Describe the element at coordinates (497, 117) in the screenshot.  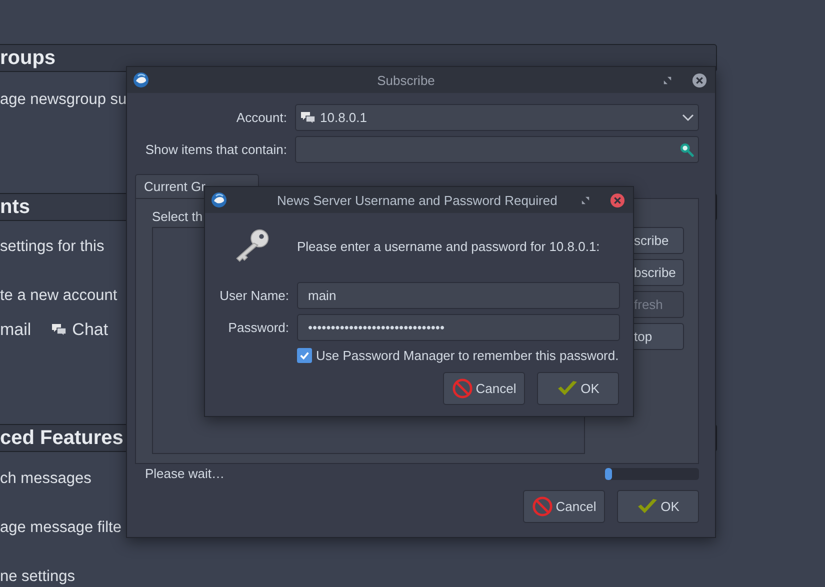
I see `account-dropdown: 10.8.0.1` at that location.